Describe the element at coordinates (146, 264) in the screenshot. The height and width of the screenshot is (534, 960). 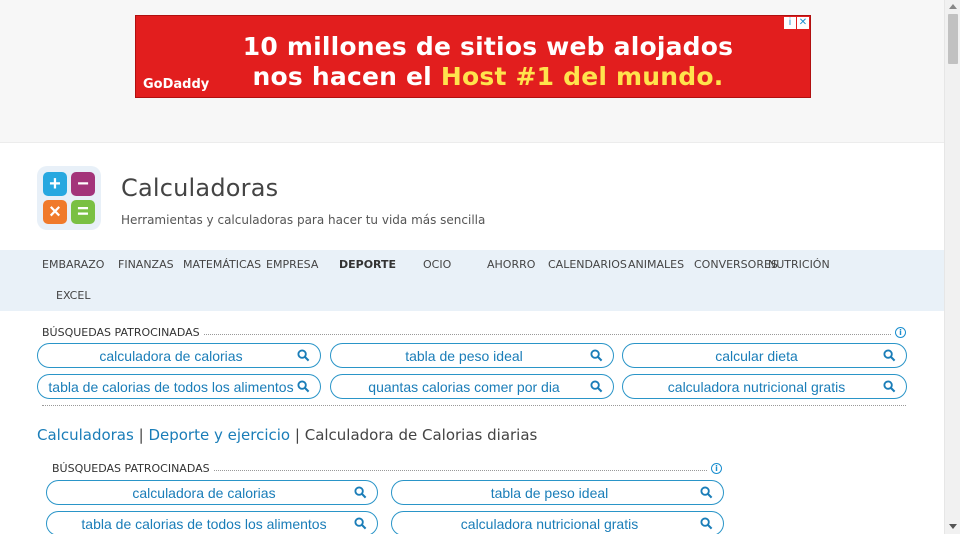
I see `nav-item-finanzas: FINANZAS` at that location.